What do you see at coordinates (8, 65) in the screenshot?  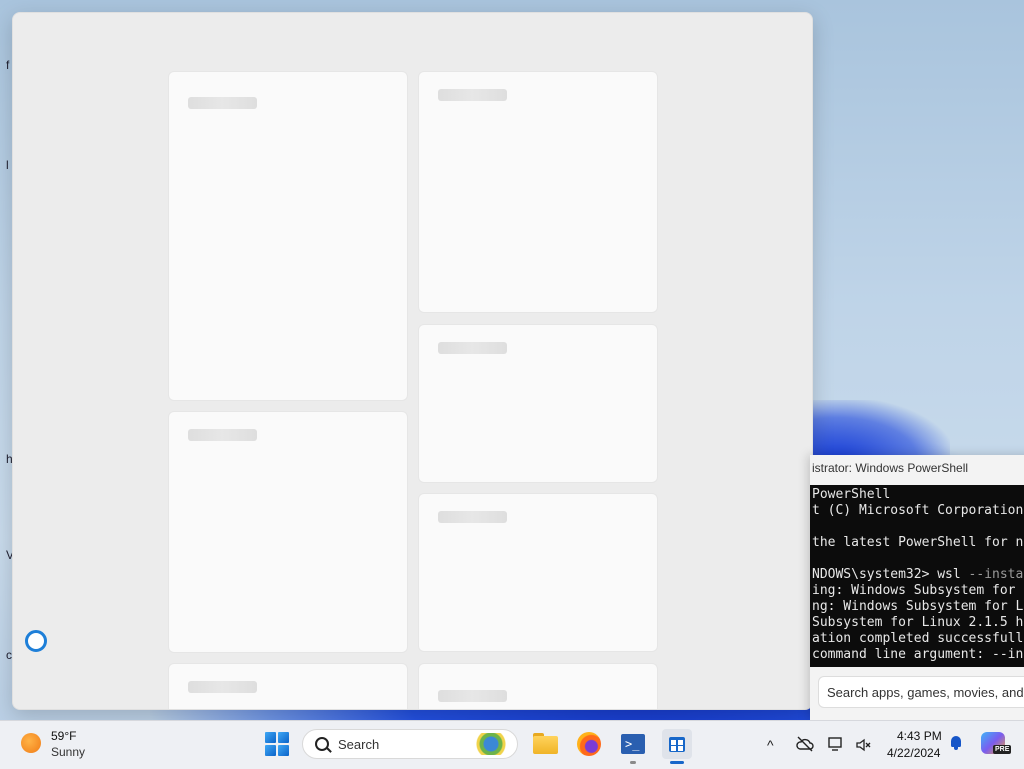 I see `desktop-icon-label: f` at bounding box center [8, 65].